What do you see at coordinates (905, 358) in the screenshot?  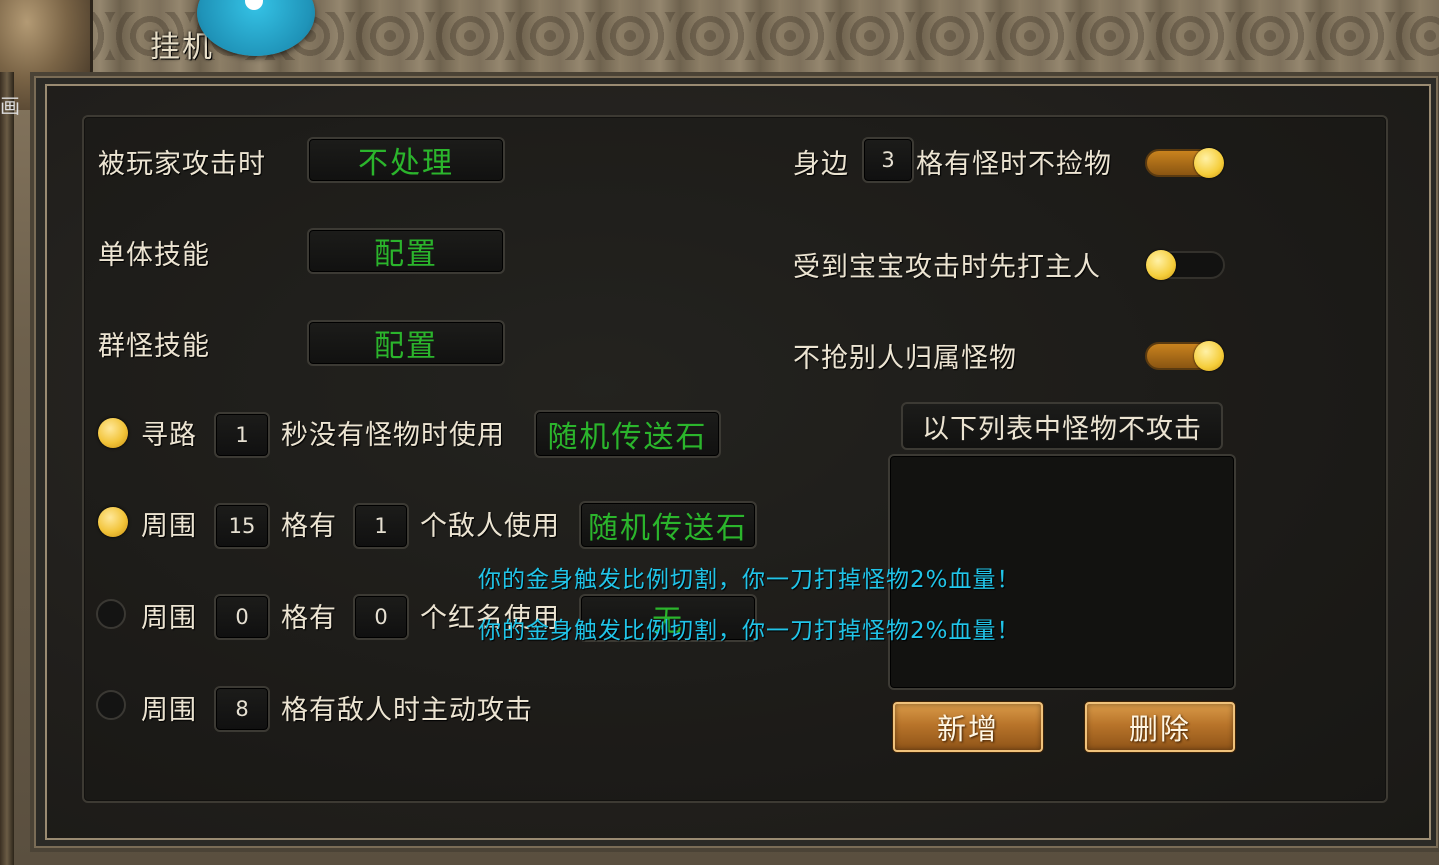 I see `no-steal-label: 不抢别人归属怪物` at bounding box center [905, 358].